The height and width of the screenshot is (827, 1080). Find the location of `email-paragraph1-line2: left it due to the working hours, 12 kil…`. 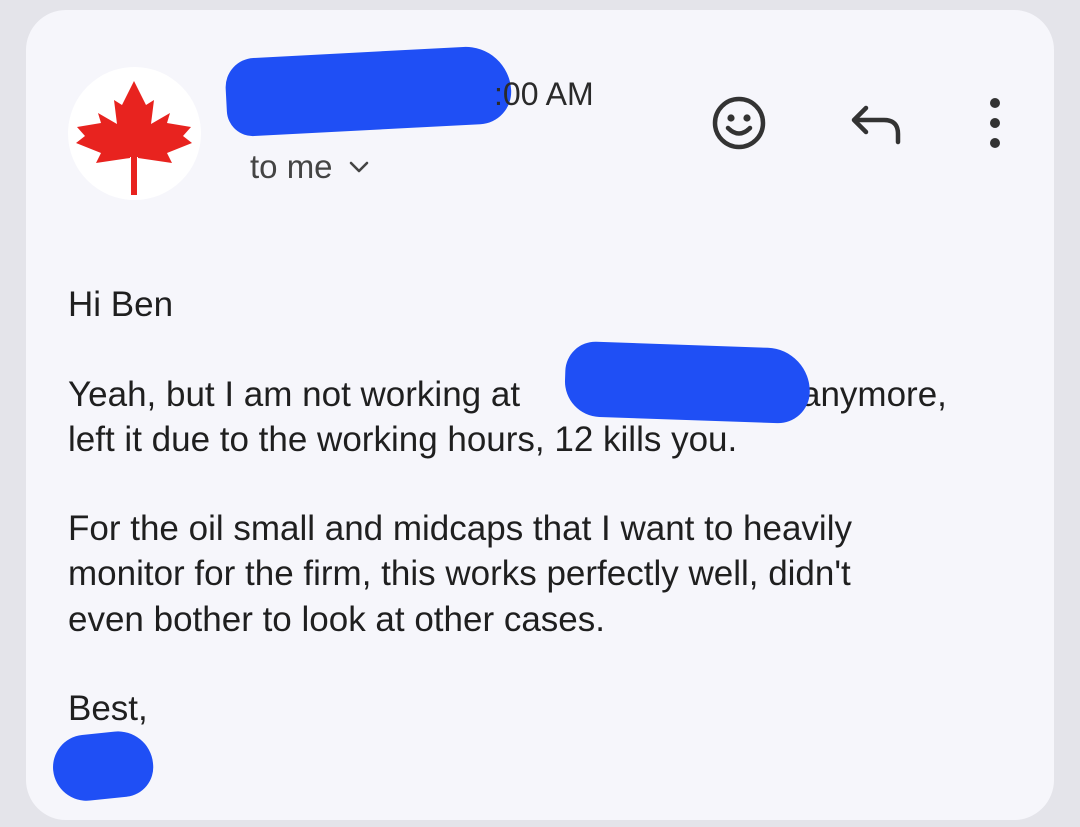

email-paragraph1-line2: left it due to the working hours, 12 kil… is located at coordinates (403, 439).